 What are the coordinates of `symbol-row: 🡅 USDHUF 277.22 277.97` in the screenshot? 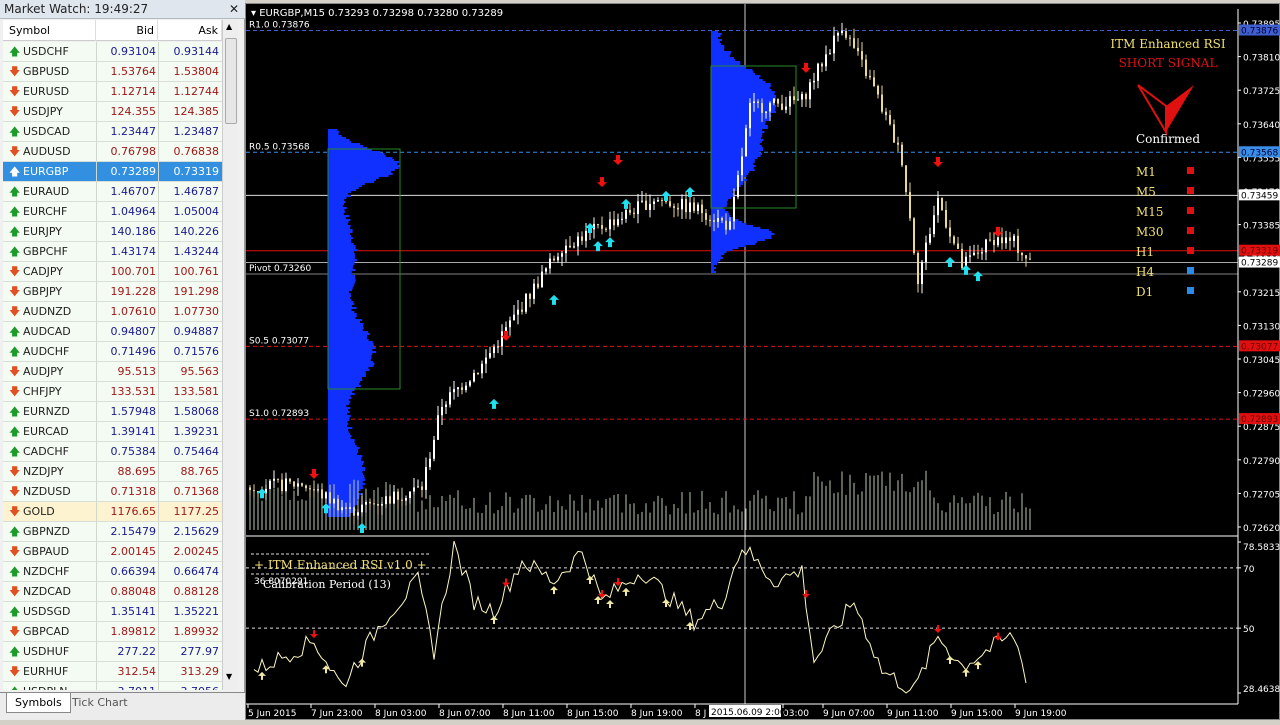 It's located at (112, 652).